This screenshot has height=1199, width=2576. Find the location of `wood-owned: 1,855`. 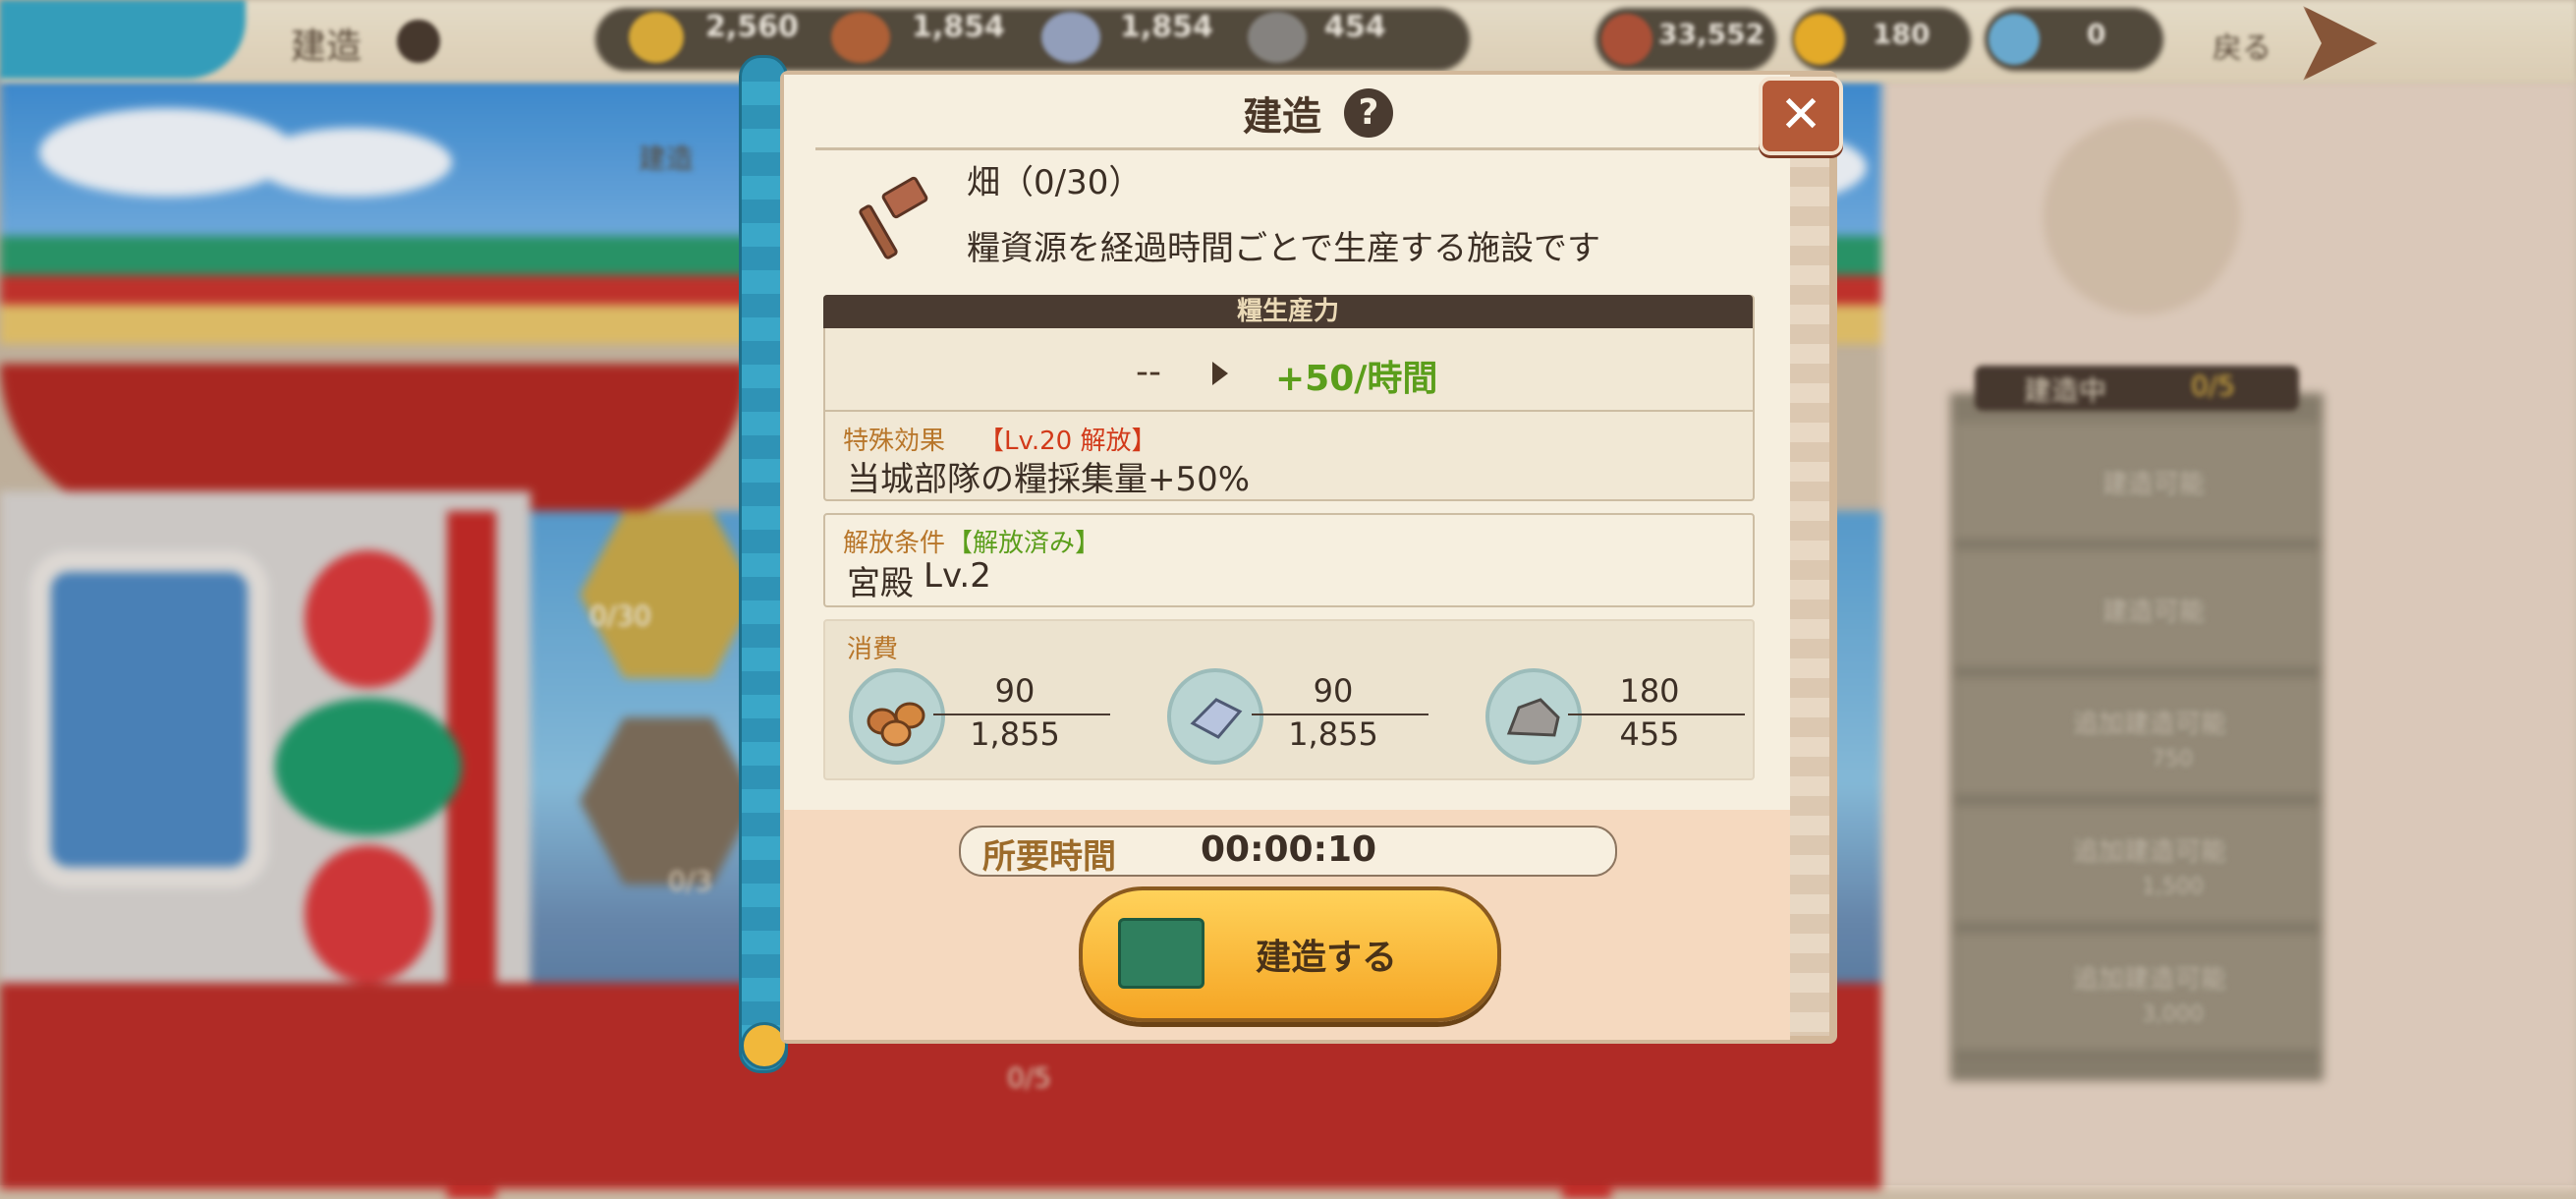

wood-owned: 1,855 is located at coordinates (1015, 734).